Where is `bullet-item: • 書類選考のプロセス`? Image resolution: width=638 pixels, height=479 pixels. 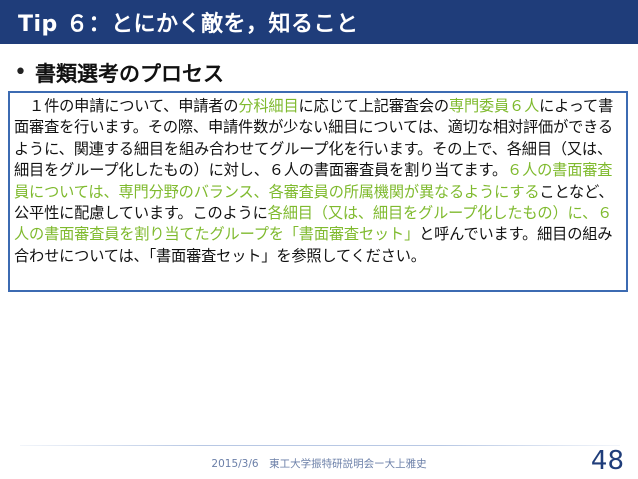
bullet-item: • 書類選考のプロセス is located at coordinates (119, 73).